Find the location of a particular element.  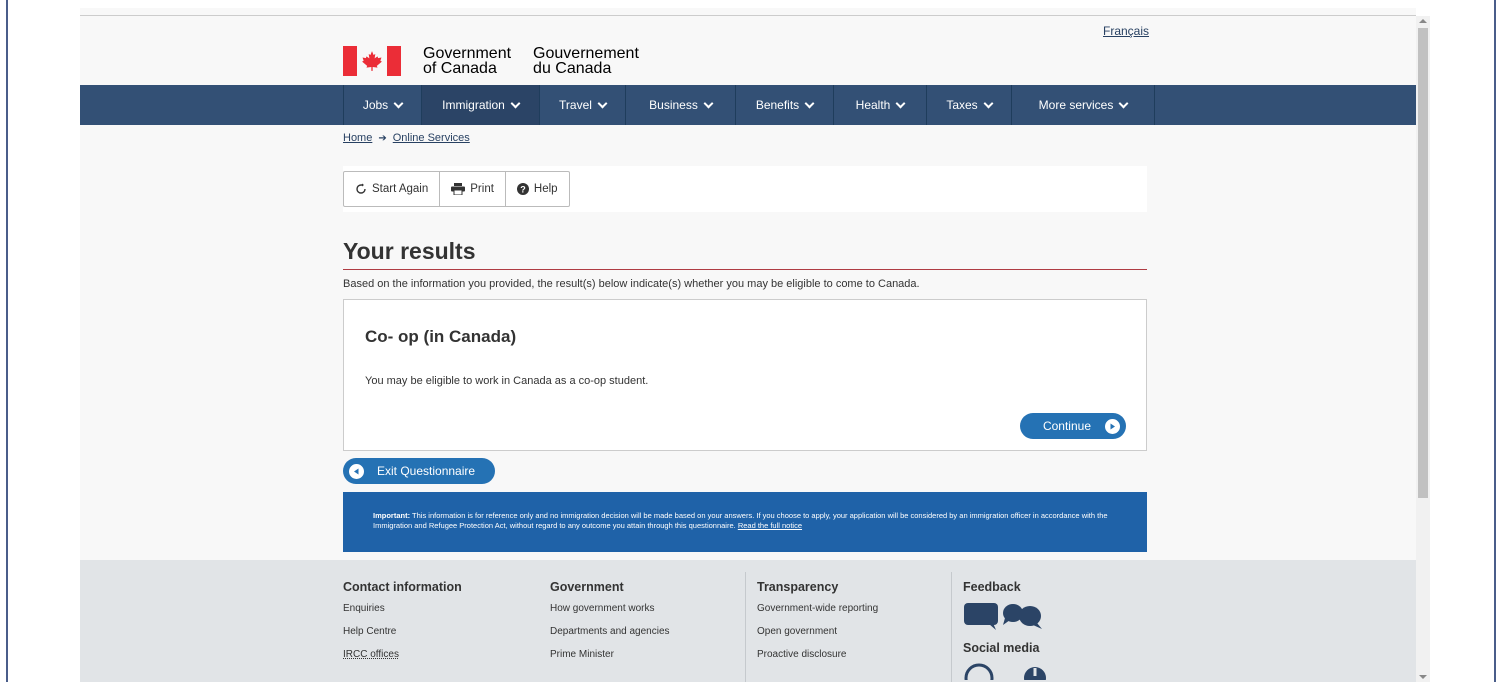

print-label: Print is located at coordinates (482, 189).